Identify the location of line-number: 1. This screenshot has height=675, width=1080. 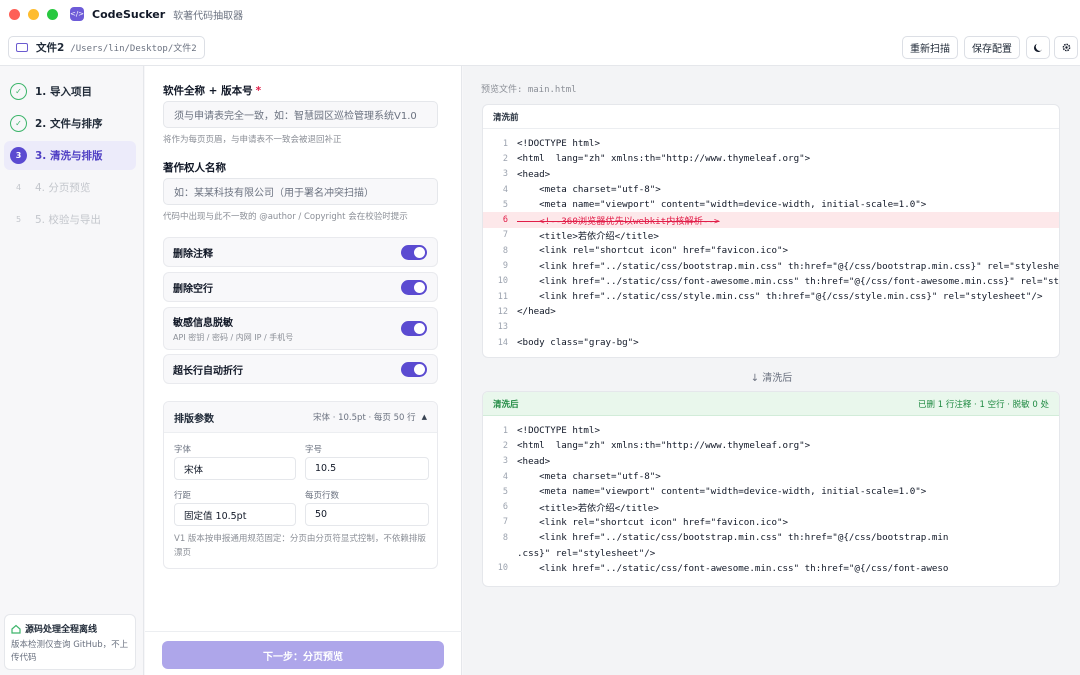
(505, 143).